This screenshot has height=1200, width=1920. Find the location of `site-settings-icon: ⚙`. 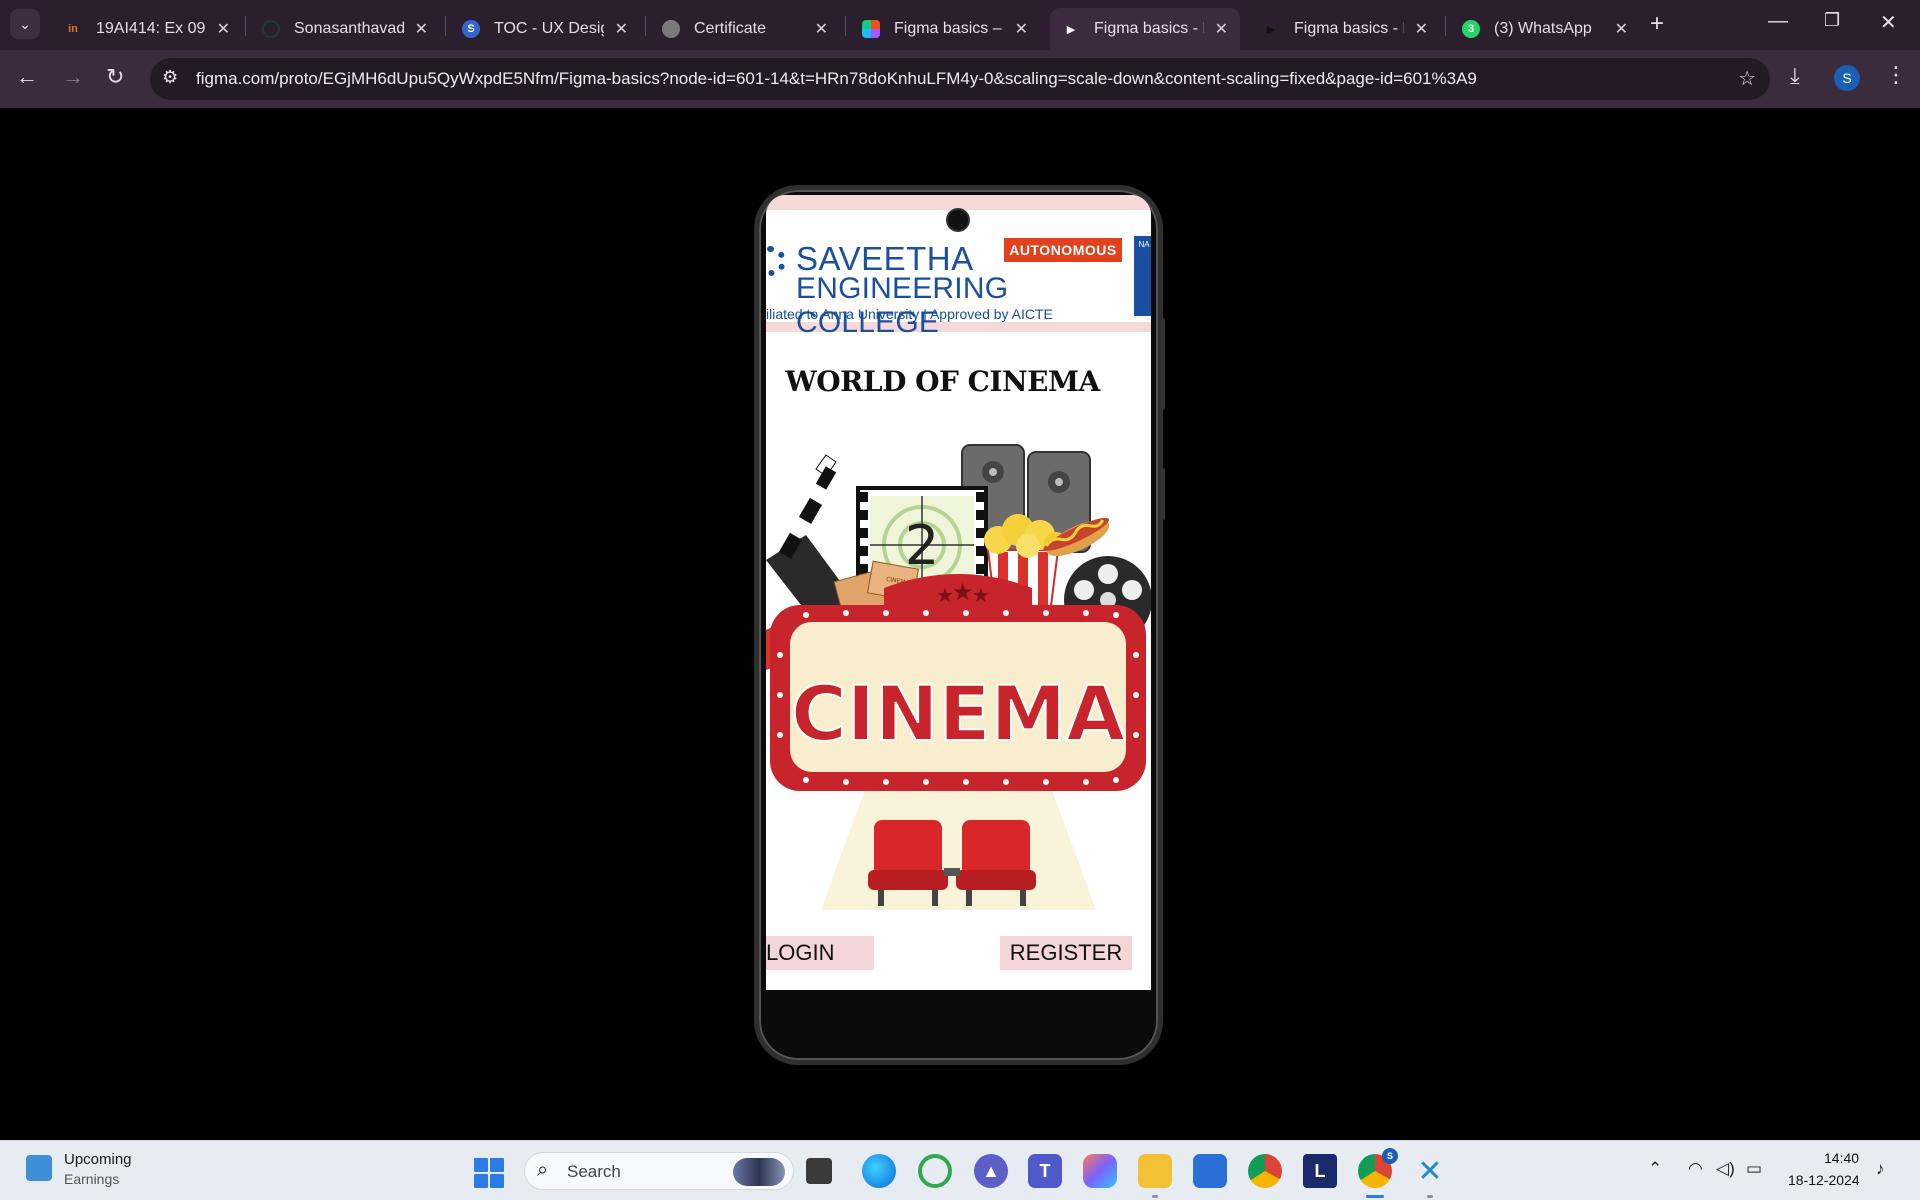

site-settings-icon: ⚙ is located at coordinates (170, 77).